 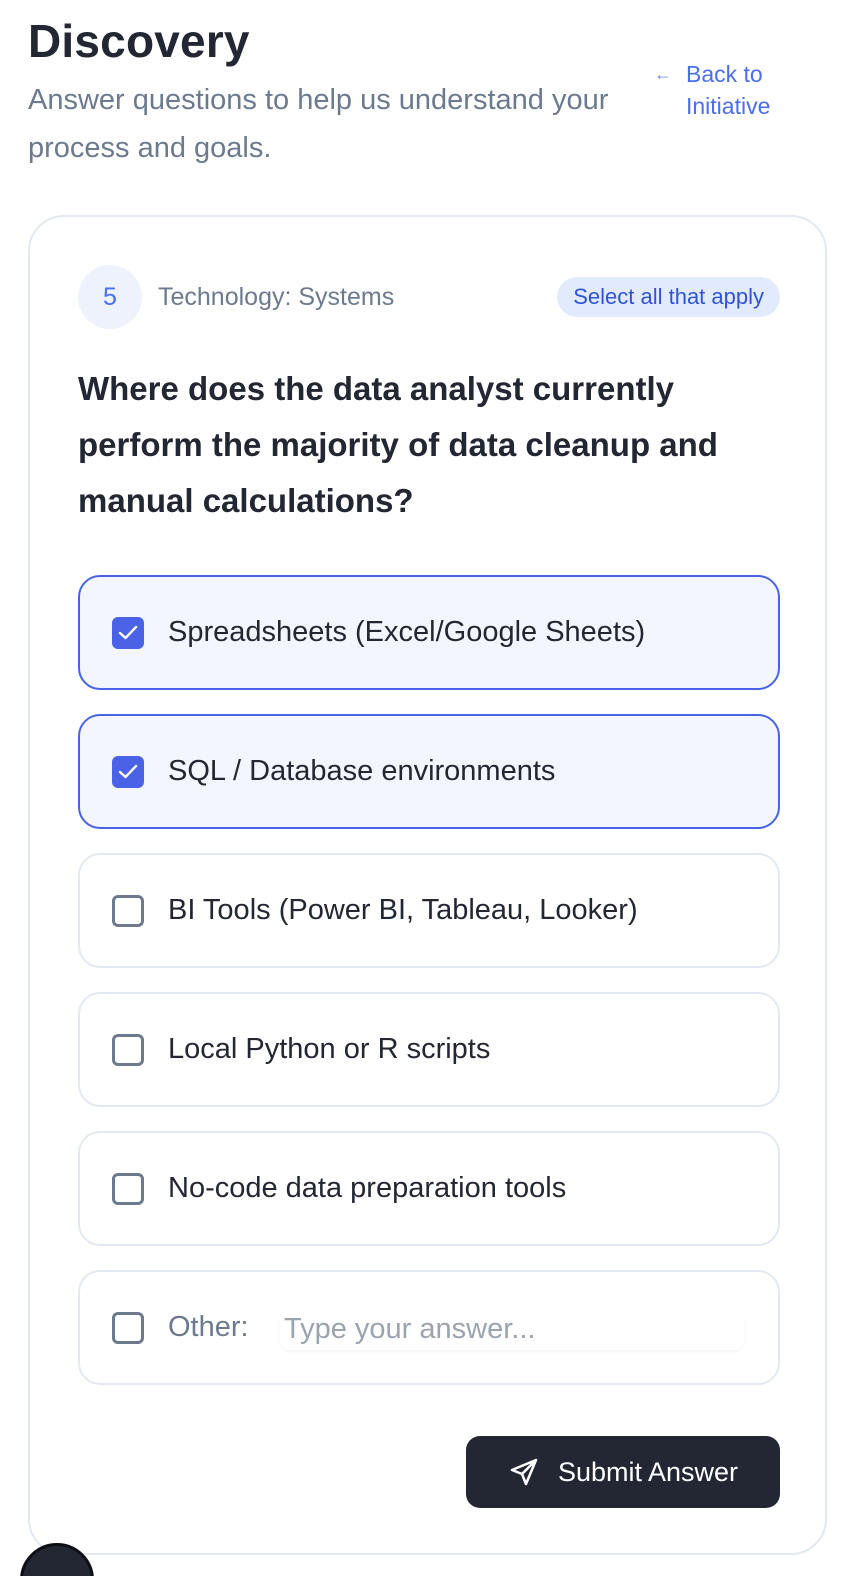 What do you see at coordinates (208, 1327) in the screenshot?
I see `other-label: Other:` at bounding box center [208, 1327].